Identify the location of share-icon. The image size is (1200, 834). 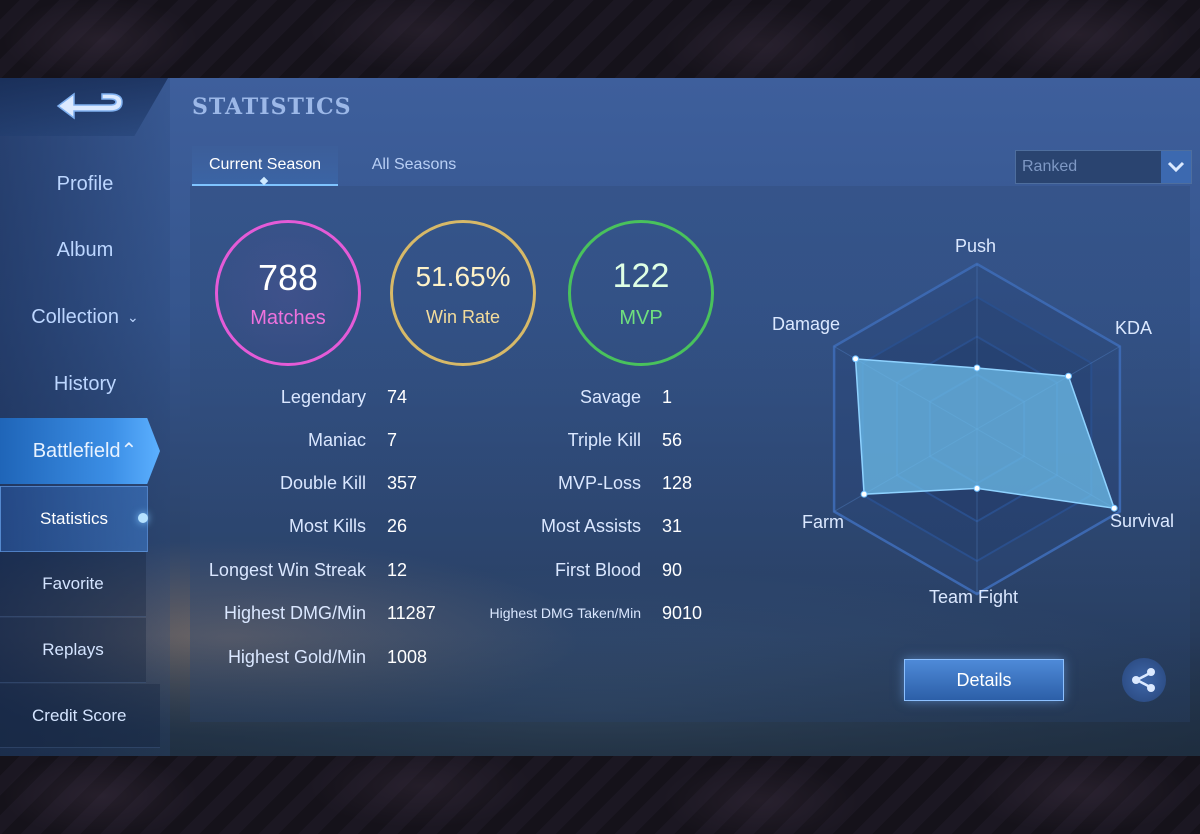
(1143, 680).